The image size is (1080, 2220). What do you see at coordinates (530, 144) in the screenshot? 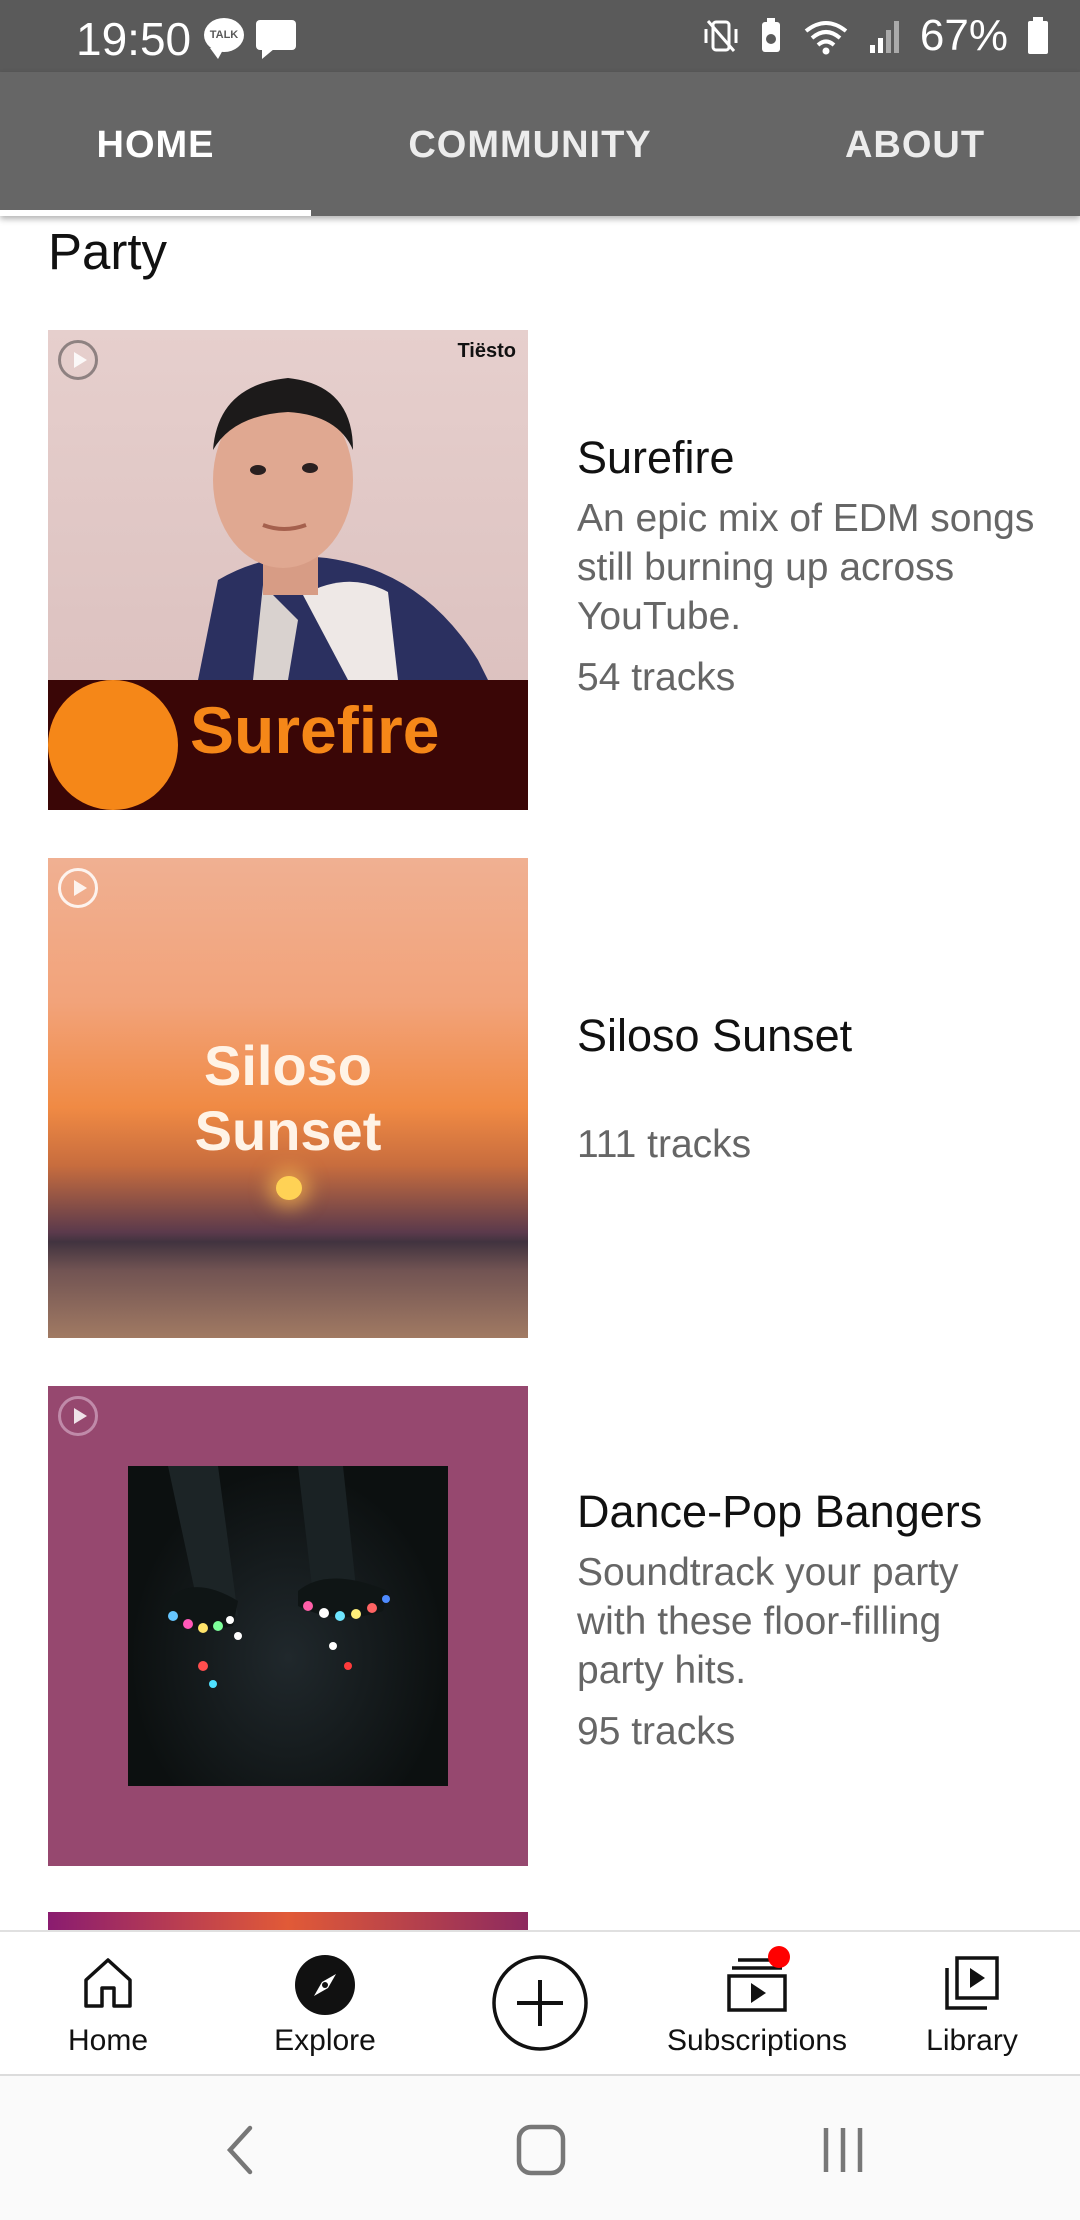
I see `tab-community: COMMUNITY` at bounding box center [530, 144].